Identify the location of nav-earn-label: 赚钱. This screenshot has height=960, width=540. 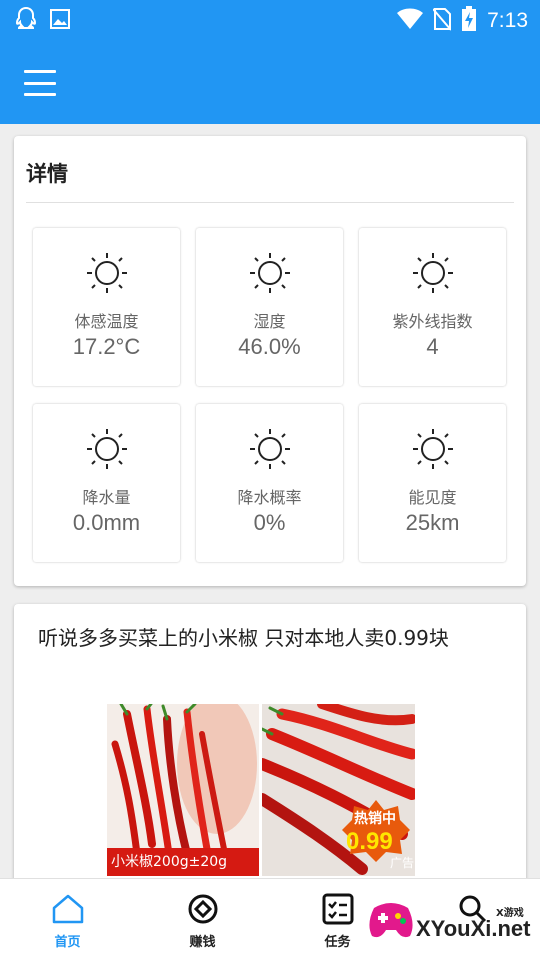
(202, 942).